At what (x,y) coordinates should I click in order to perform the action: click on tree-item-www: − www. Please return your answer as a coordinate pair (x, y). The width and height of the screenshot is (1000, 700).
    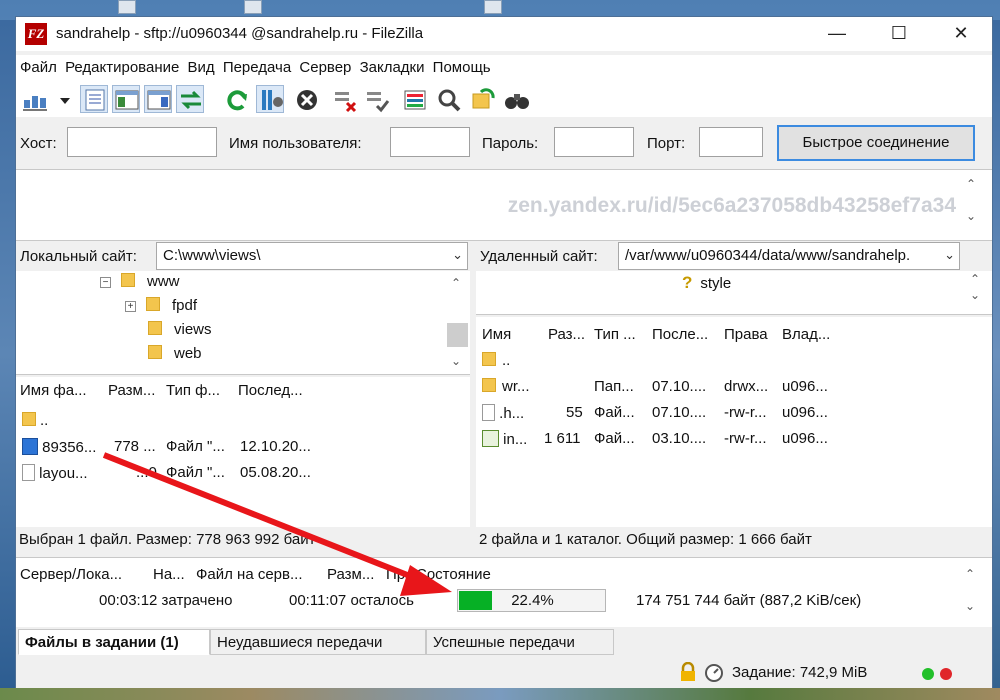
    Looking at the image, I should click on (140, 285).